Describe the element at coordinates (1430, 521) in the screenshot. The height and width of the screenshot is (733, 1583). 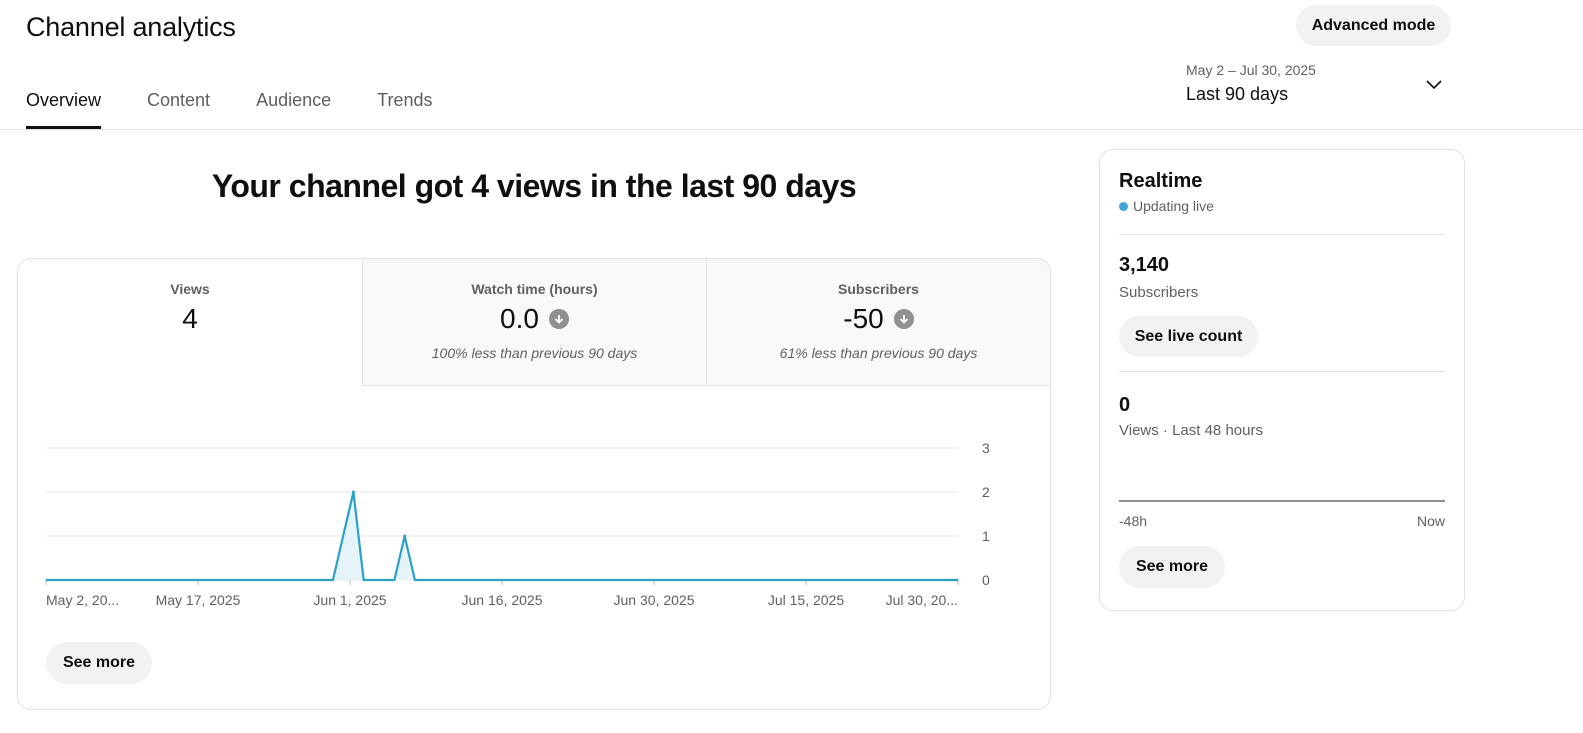
I see `realtime-axis-end: Now` at that location.